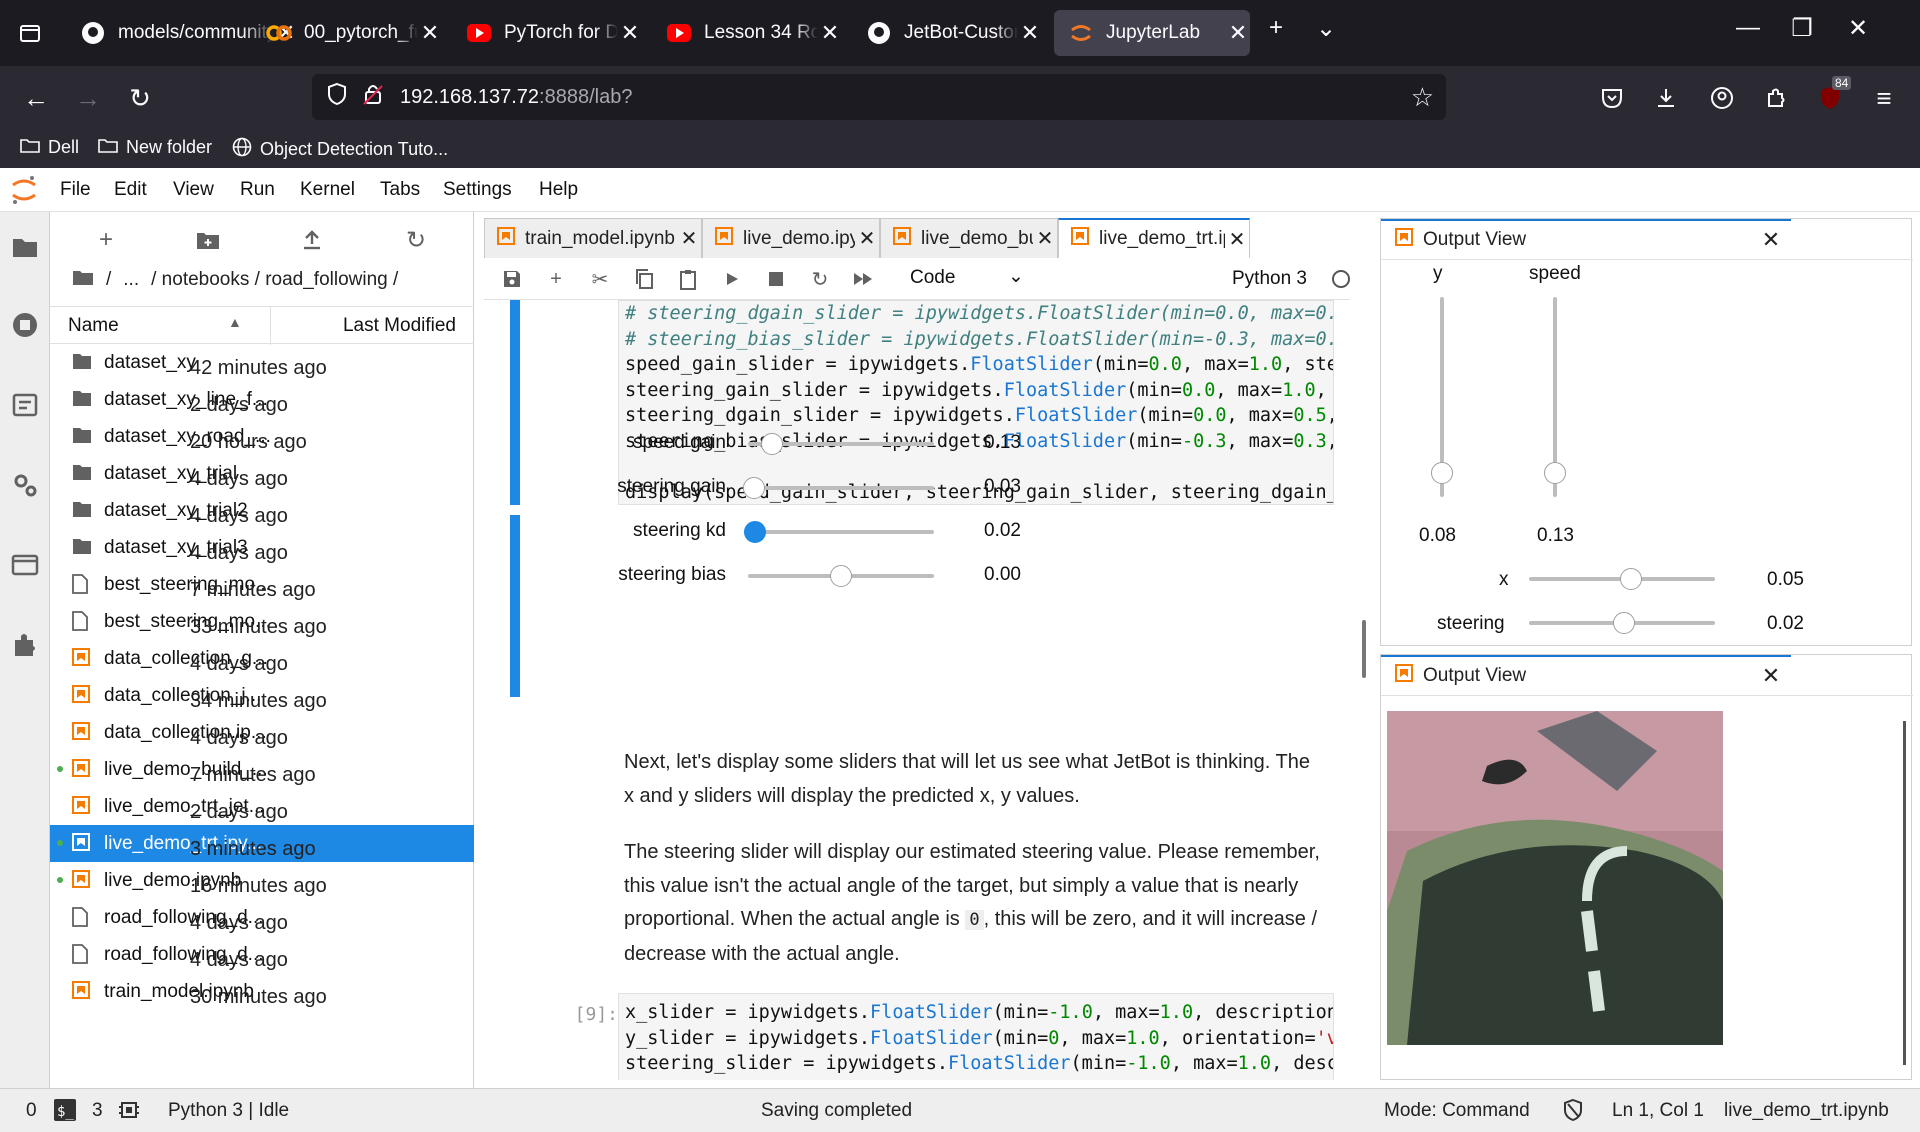 This screenshot has width=1920, height=1132. I want to click on url-bar: 192.168.137.72:8888/lab? ☆, so click(879, 97).